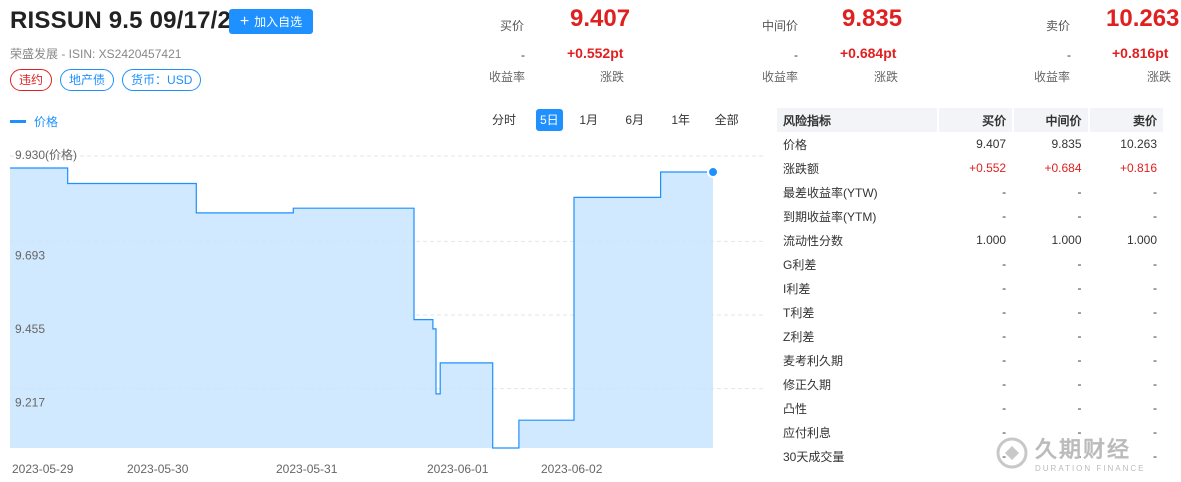  I want to click on range-1m: 1月, so click(589, 120).